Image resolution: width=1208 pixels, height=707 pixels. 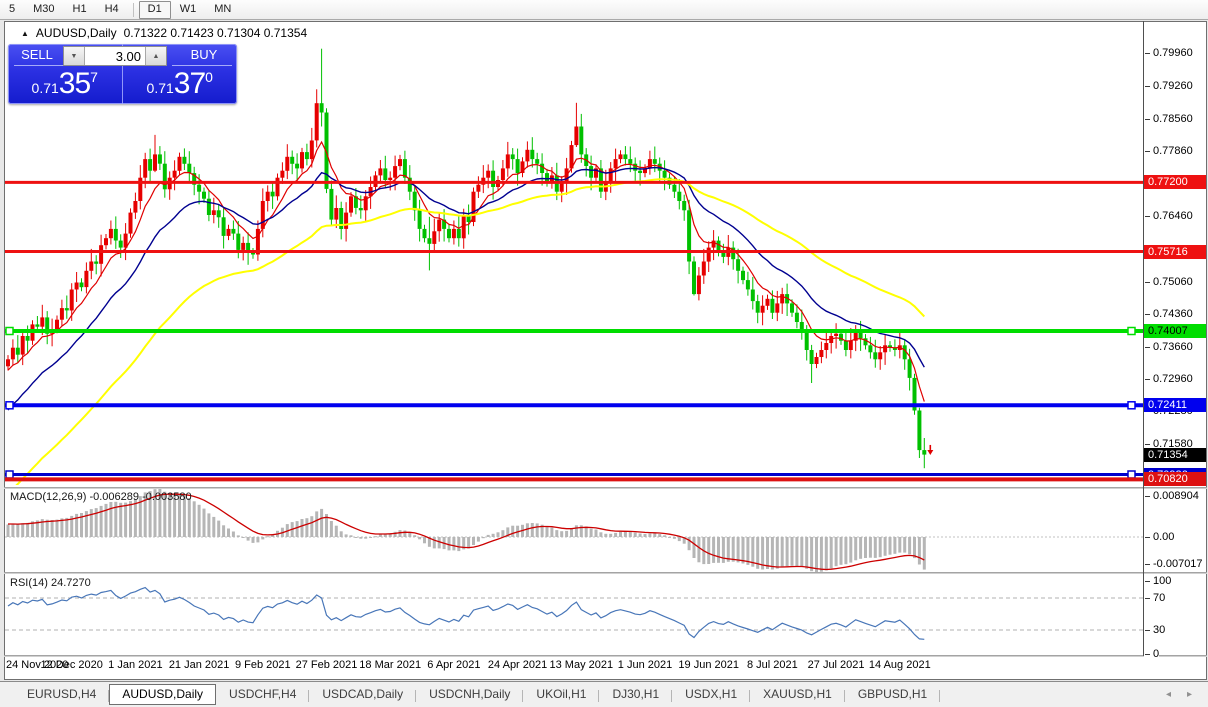 I want to click on symbol-tab-usdchf-h4: USDCHF,H4, so click(x=263, y=694).